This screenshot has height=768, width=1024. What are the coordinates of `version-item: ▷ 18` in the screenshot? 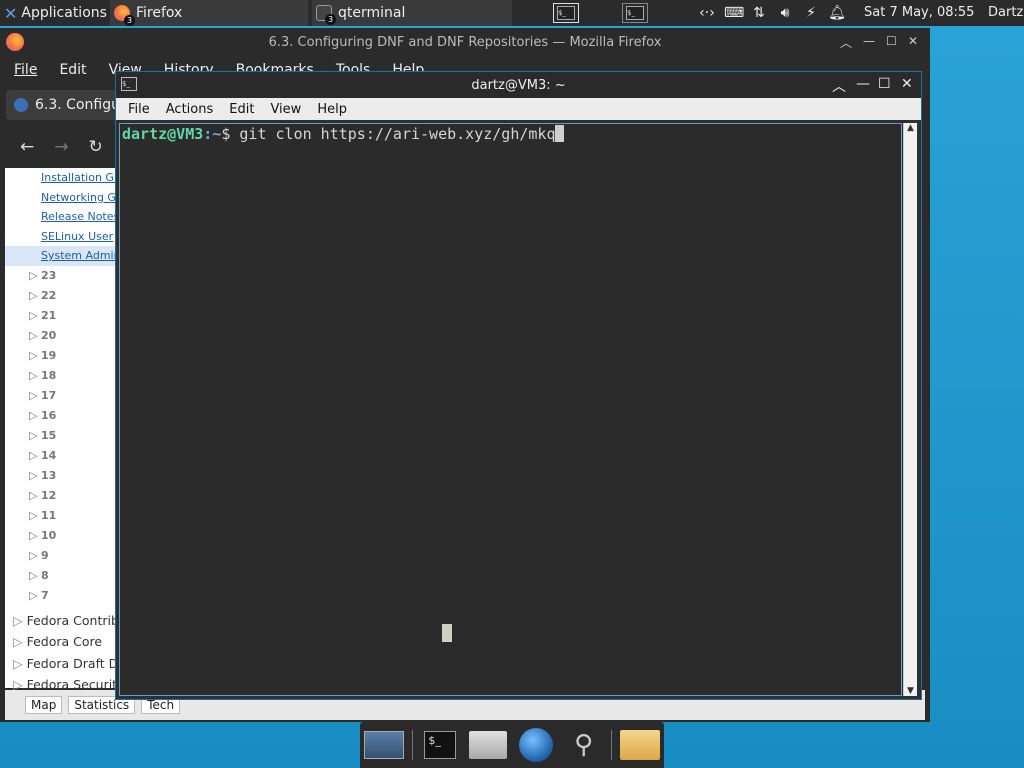 It's located at (60, 376).